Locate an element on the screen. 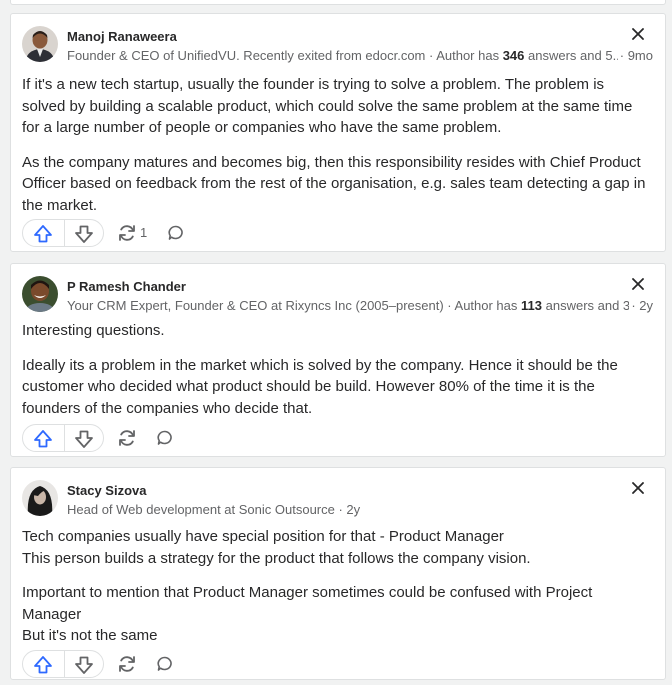 The width and height of the screenshot is (672, 685). answers-count: 346 is located at coordinates (513, 55).